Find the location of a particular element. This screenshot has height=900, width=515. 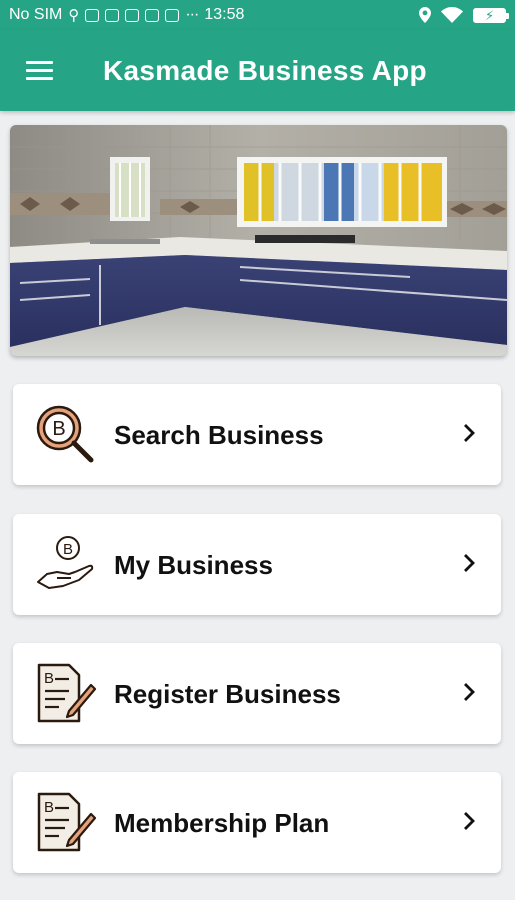

card-label: Register Business is located at coordinates (227, 694).